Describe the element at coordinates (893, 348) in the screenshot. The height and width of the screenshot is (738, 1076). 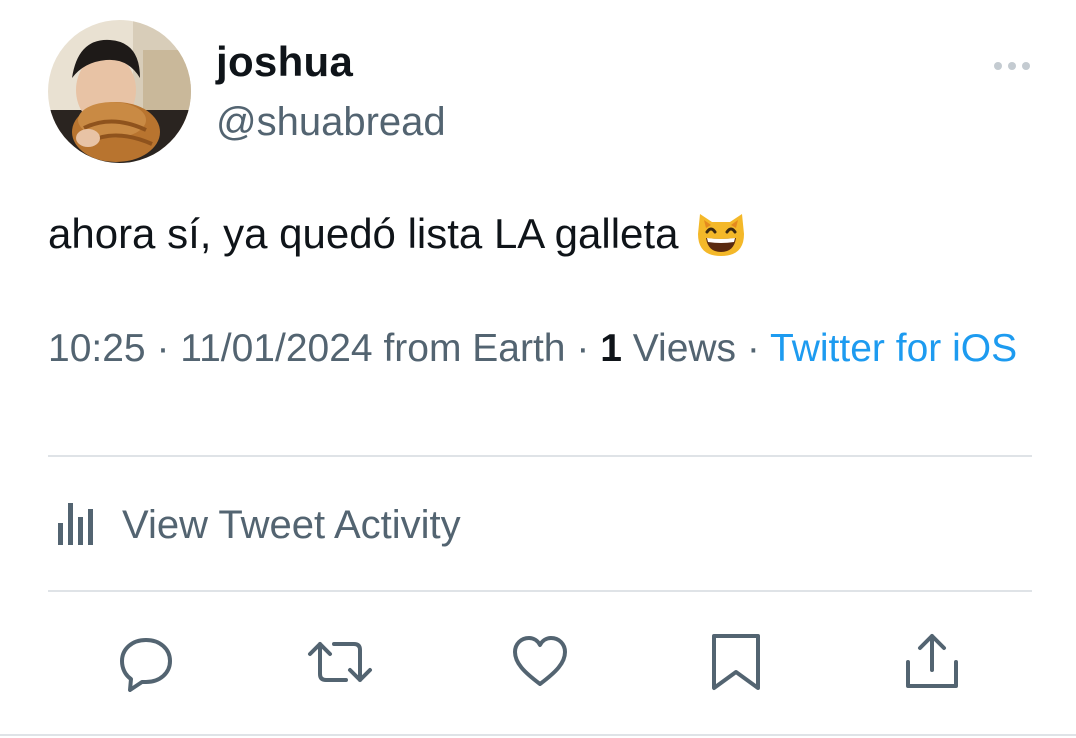
I see `tweet-source-link: Twitter for iOS` at that location.